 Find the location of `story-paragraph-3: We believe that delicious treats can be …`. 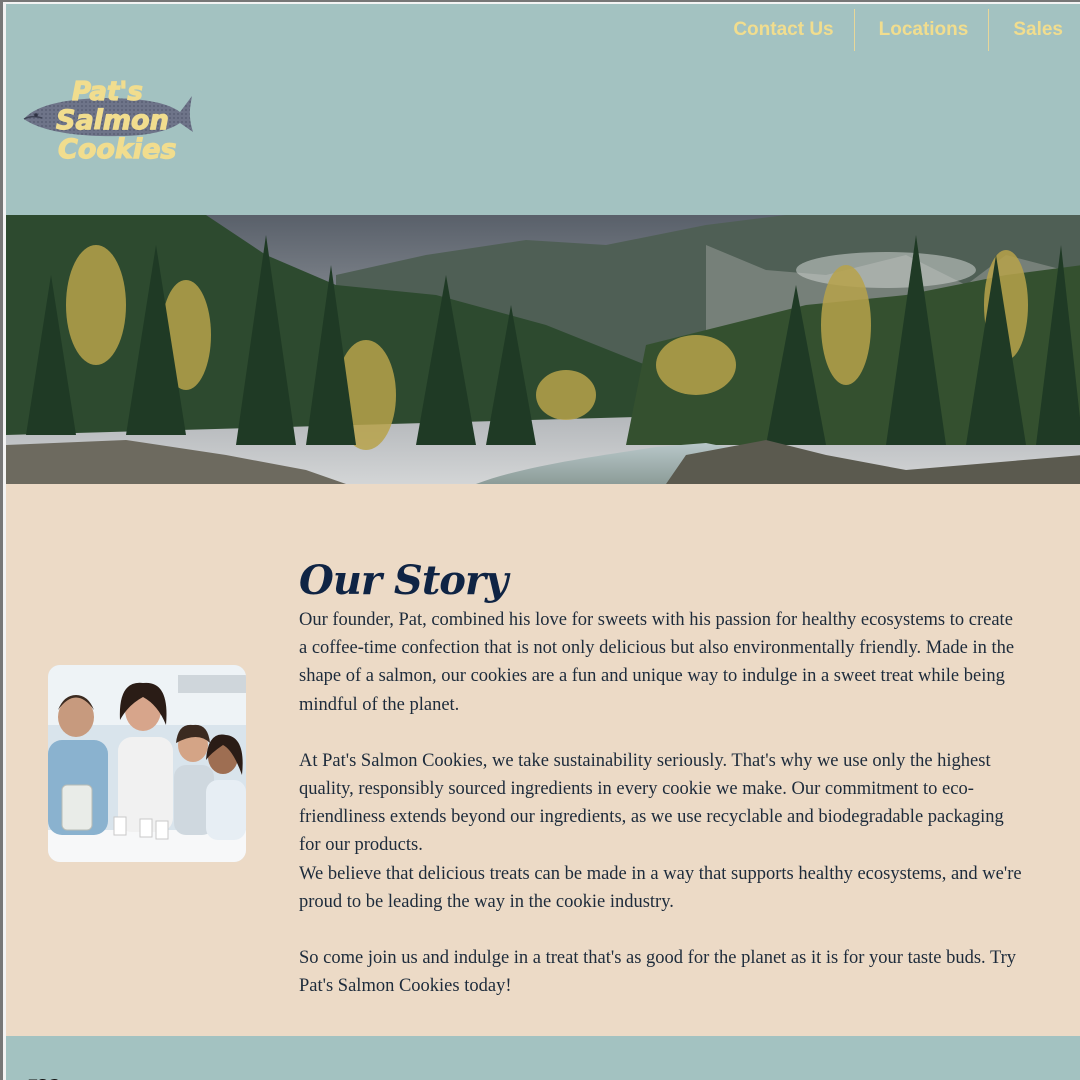

story-paragraph-3: We believe that delicious treats can be … is located at coordinates (660, 887).